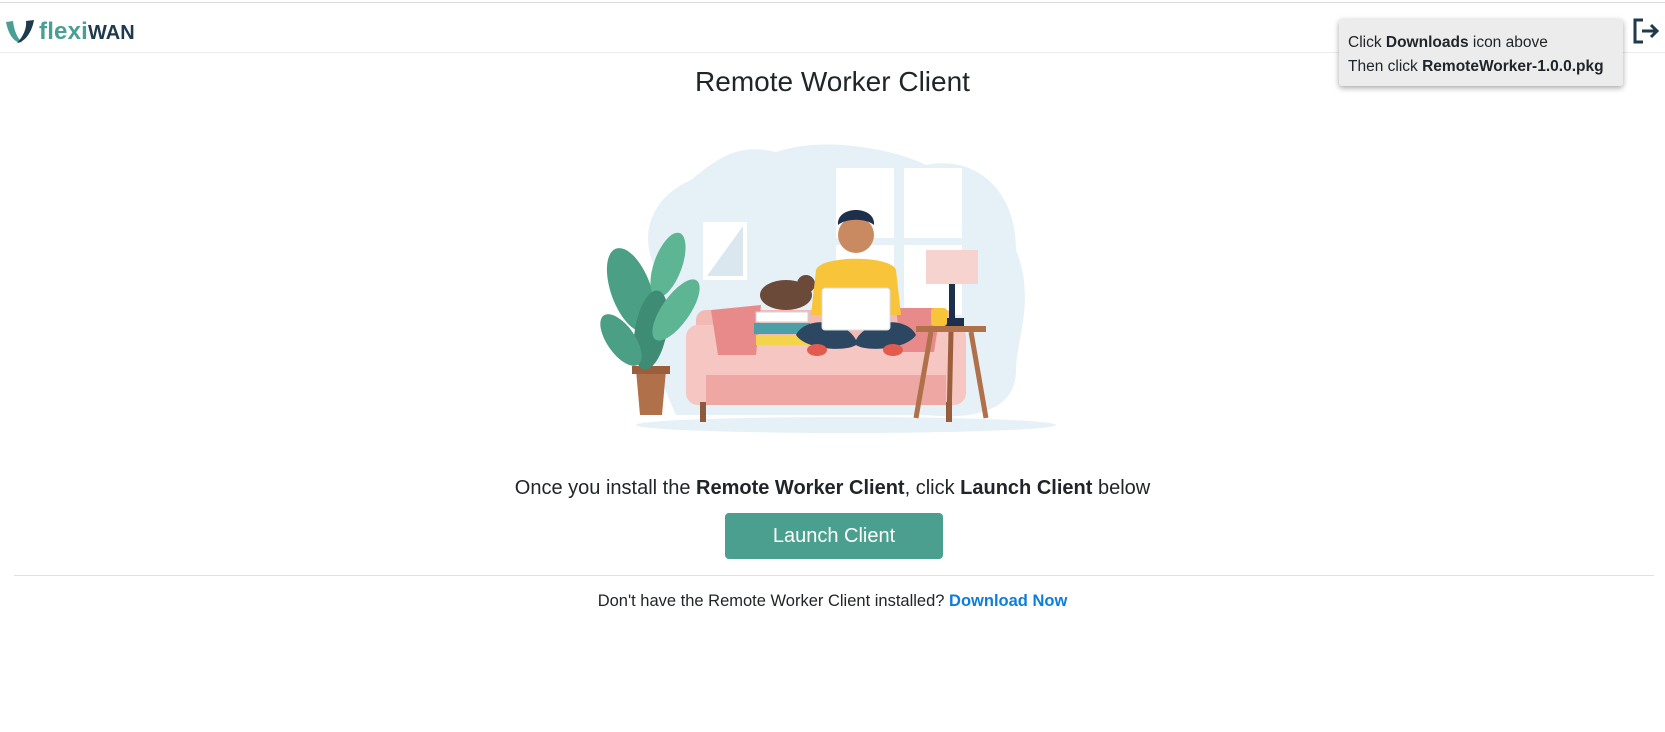 This screenshot has height=732, width=1665. I want to click on launch-client-button: Launch Client, so click(834, 536).